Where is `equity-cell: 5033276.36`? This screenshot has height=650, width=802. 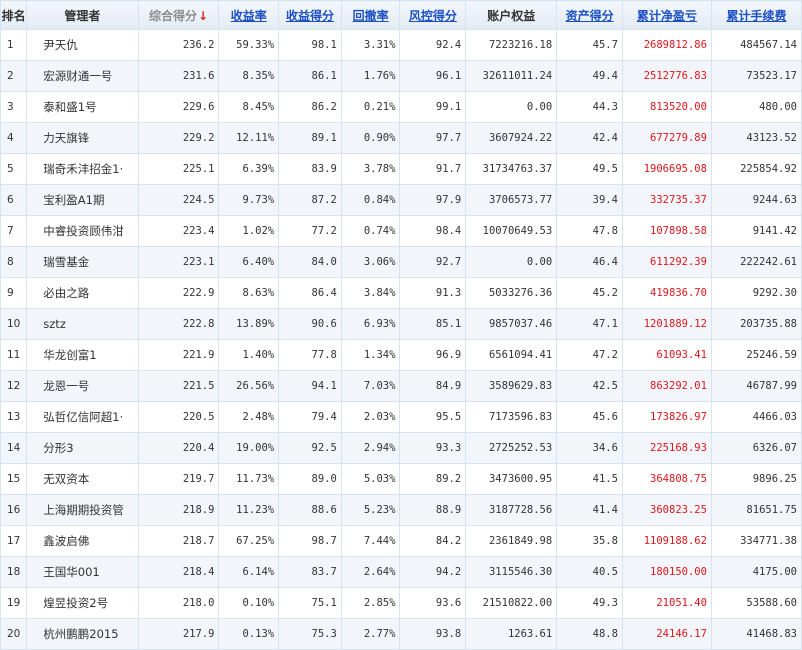
equity-cell: 5033276.36 is located at coordinates (511, 293).